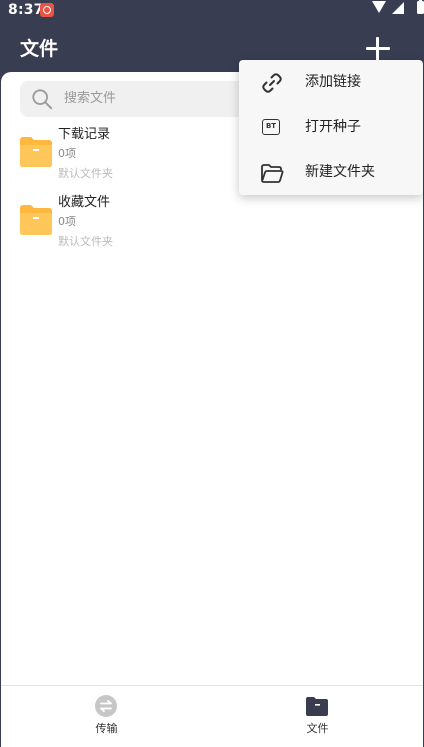 This screenshot has height=747, width=424. Describe the element at coordinates (42, 99) in the screenshot. I see `search-icon` at that location.